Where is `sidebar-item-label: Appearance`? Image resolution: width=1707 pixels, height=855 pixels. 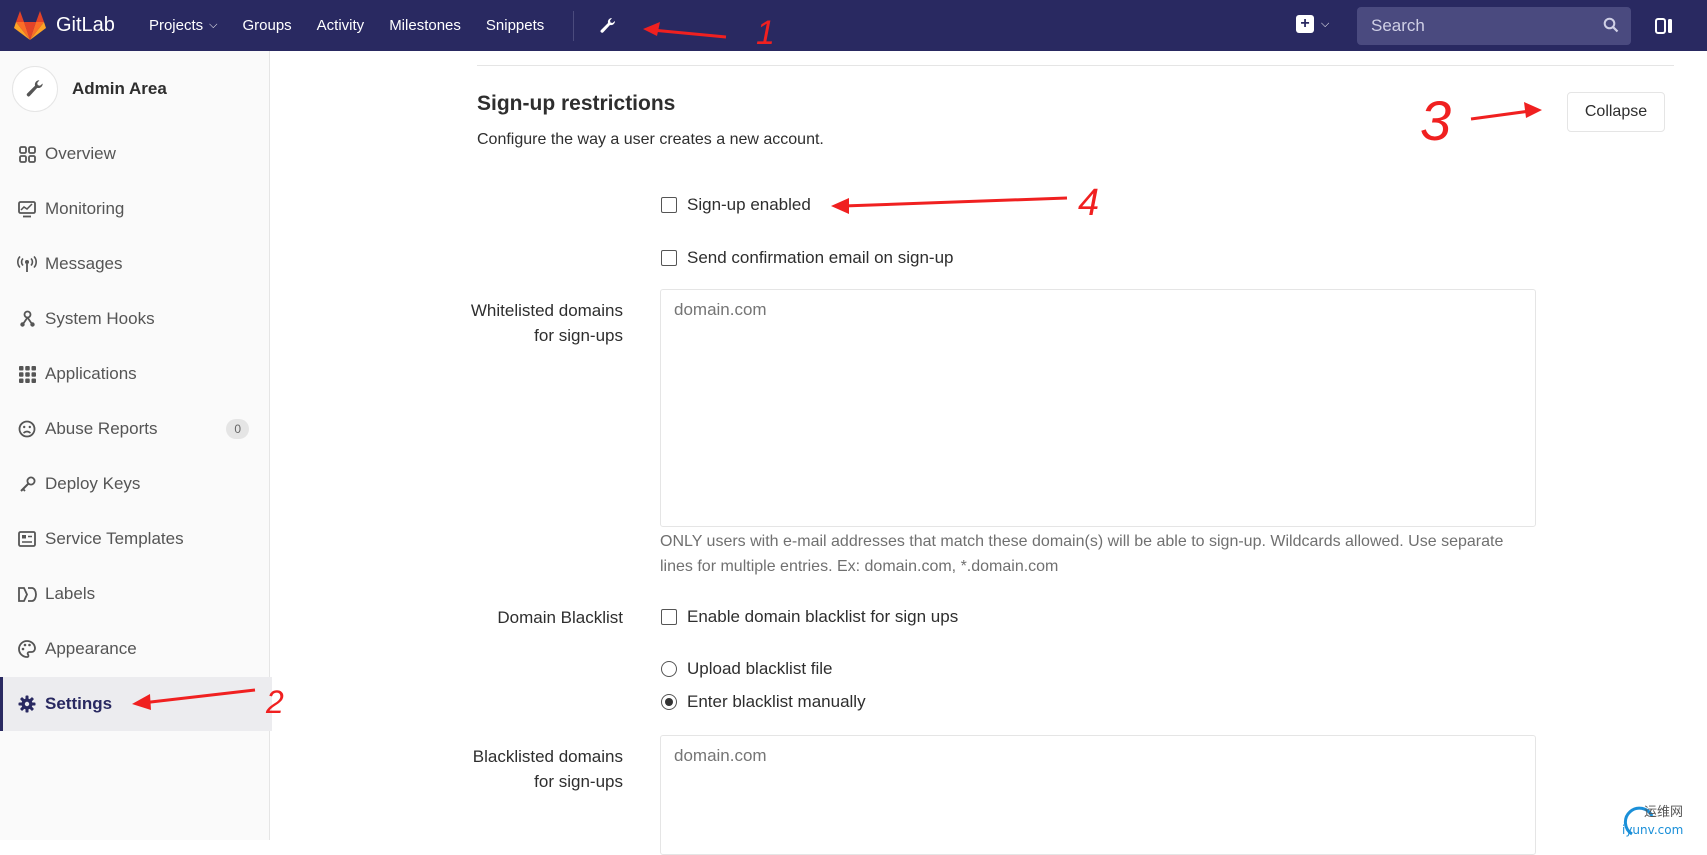 sidebar-item-label: Appearance is located at coordinates (91, 648).